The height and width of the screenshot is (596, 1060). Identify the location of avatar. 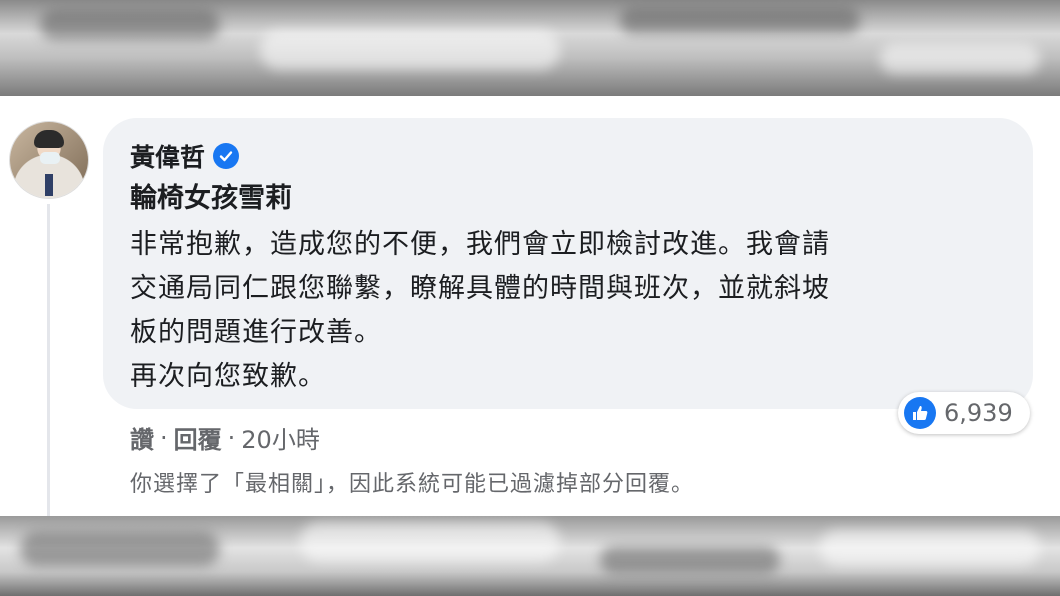
(49, 160).